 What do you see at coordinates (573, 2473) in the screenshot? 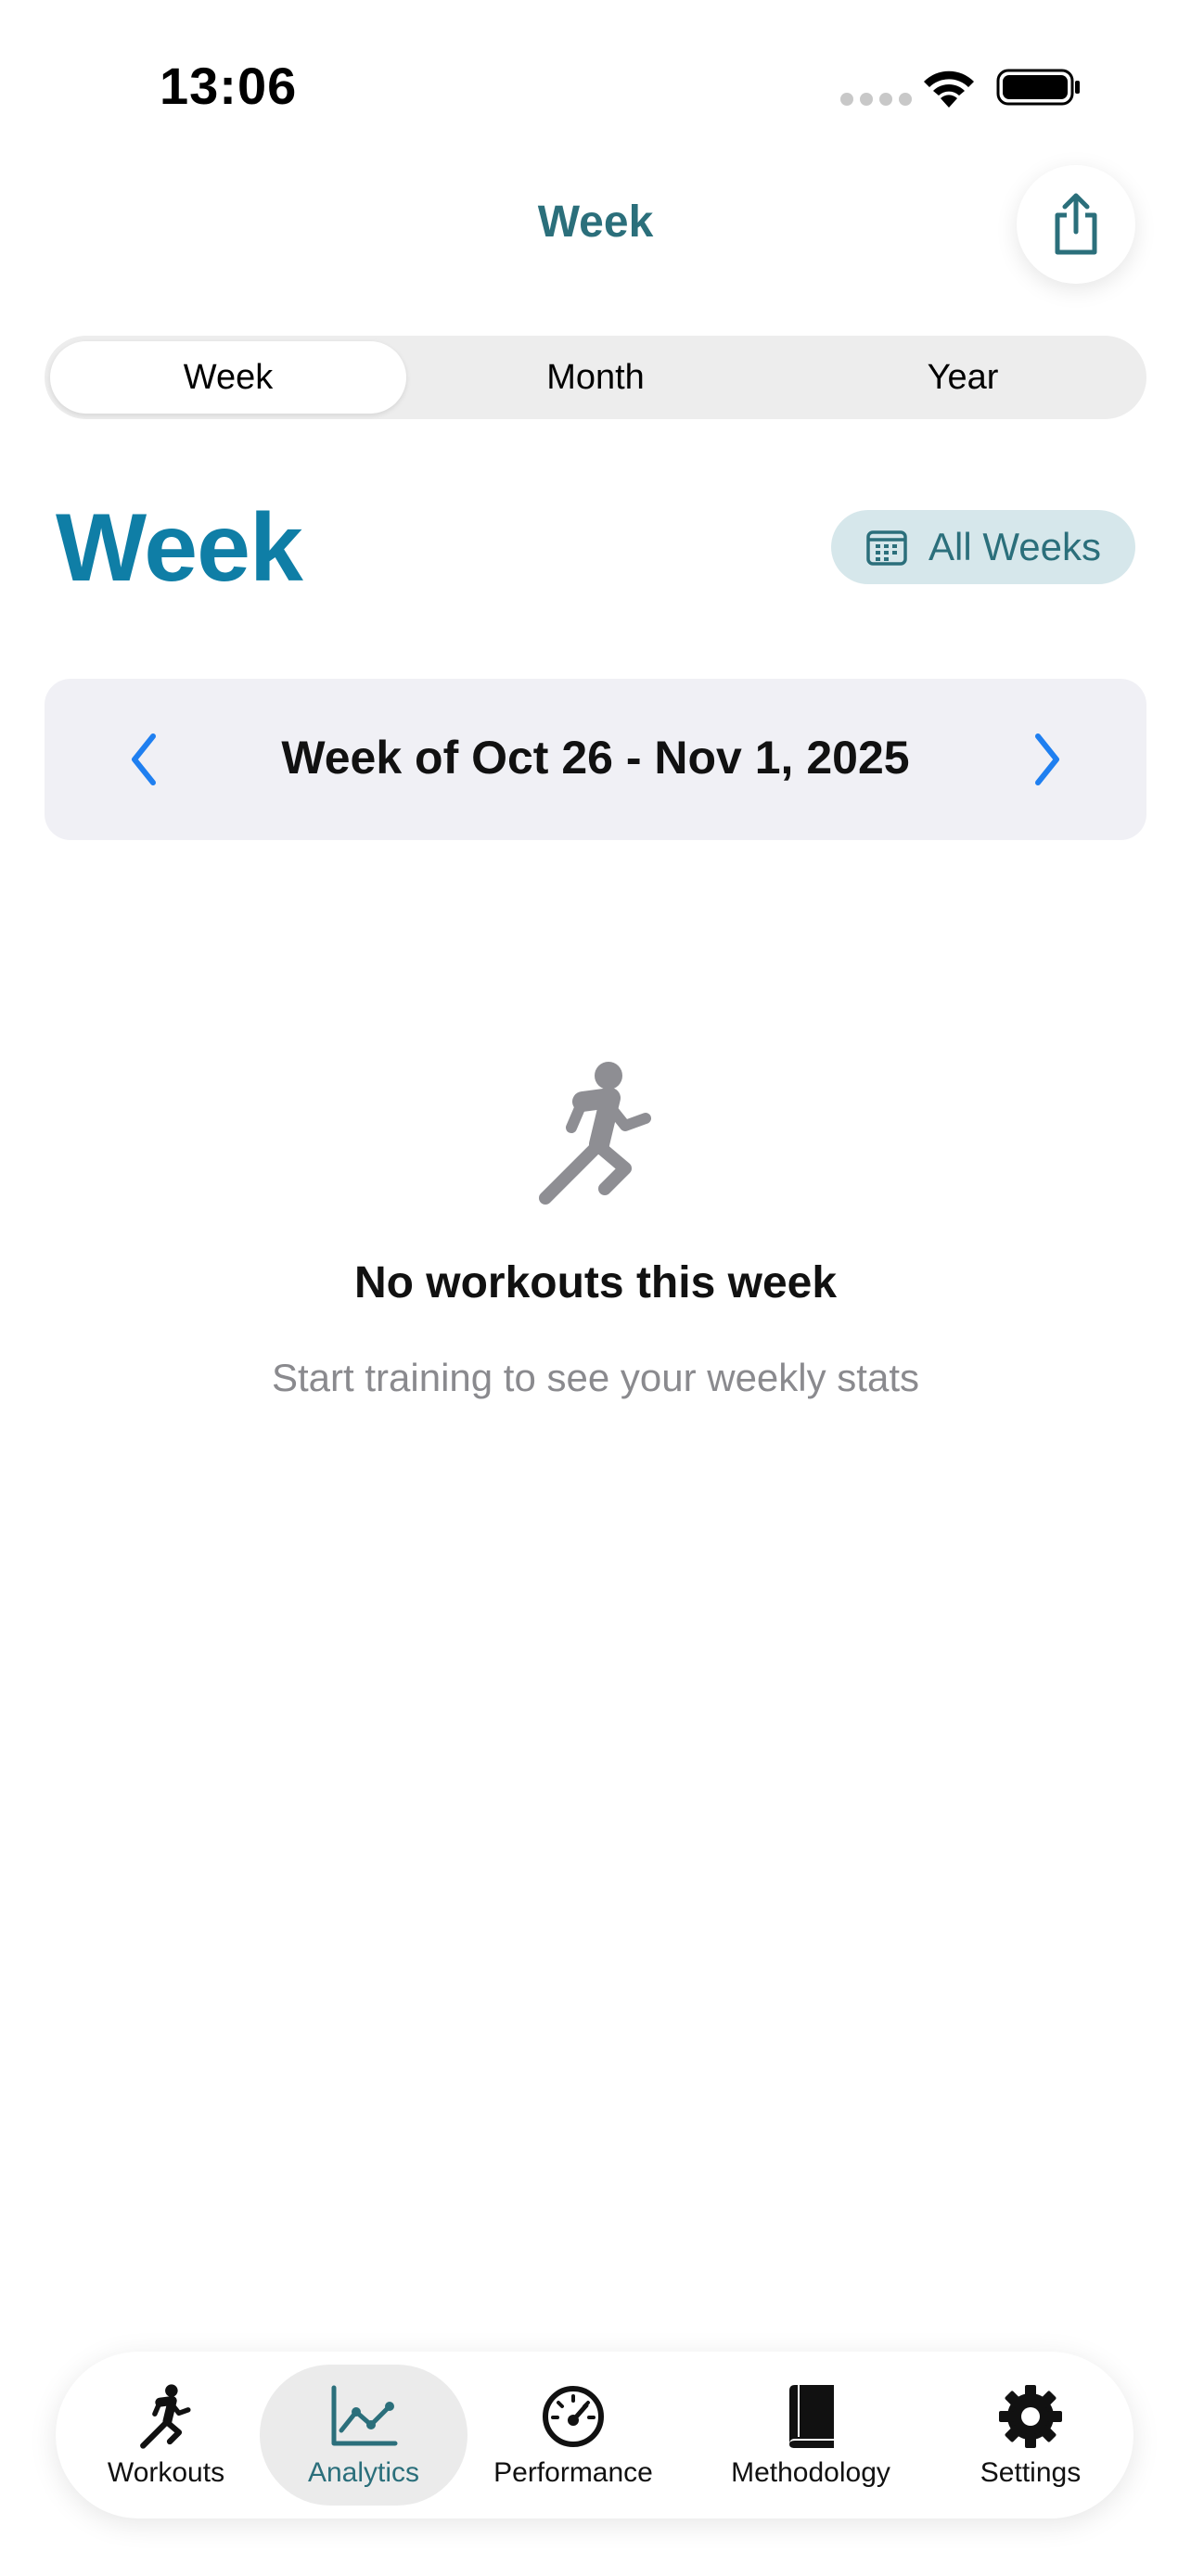
I see `tab-label: Performance` at bounding box center [573, 2473].